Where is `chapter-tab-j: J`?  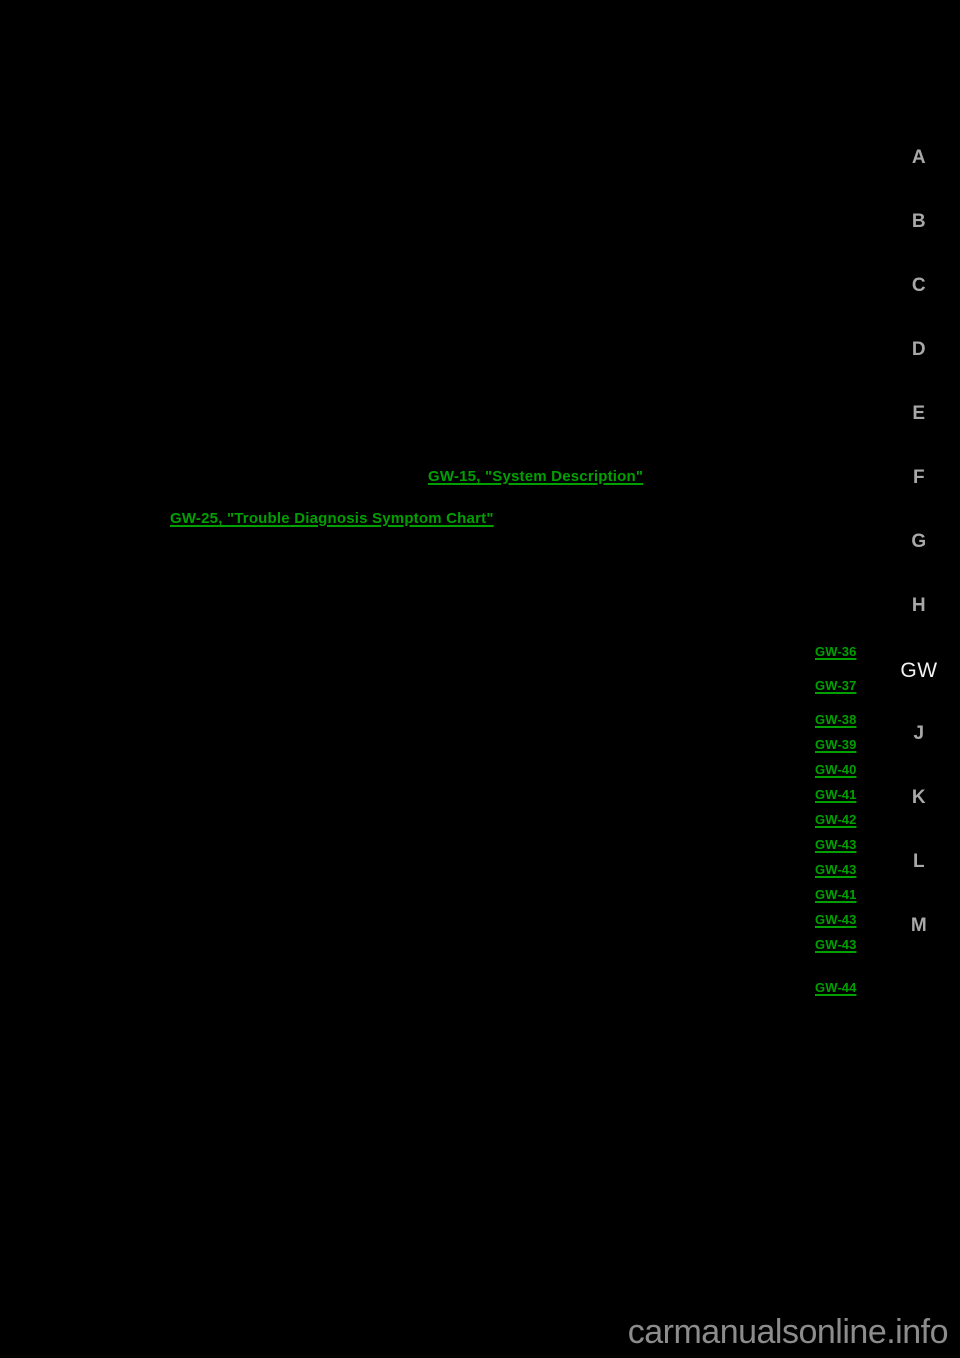
chapter-tab-j: J is located at coordinates (919, 733).